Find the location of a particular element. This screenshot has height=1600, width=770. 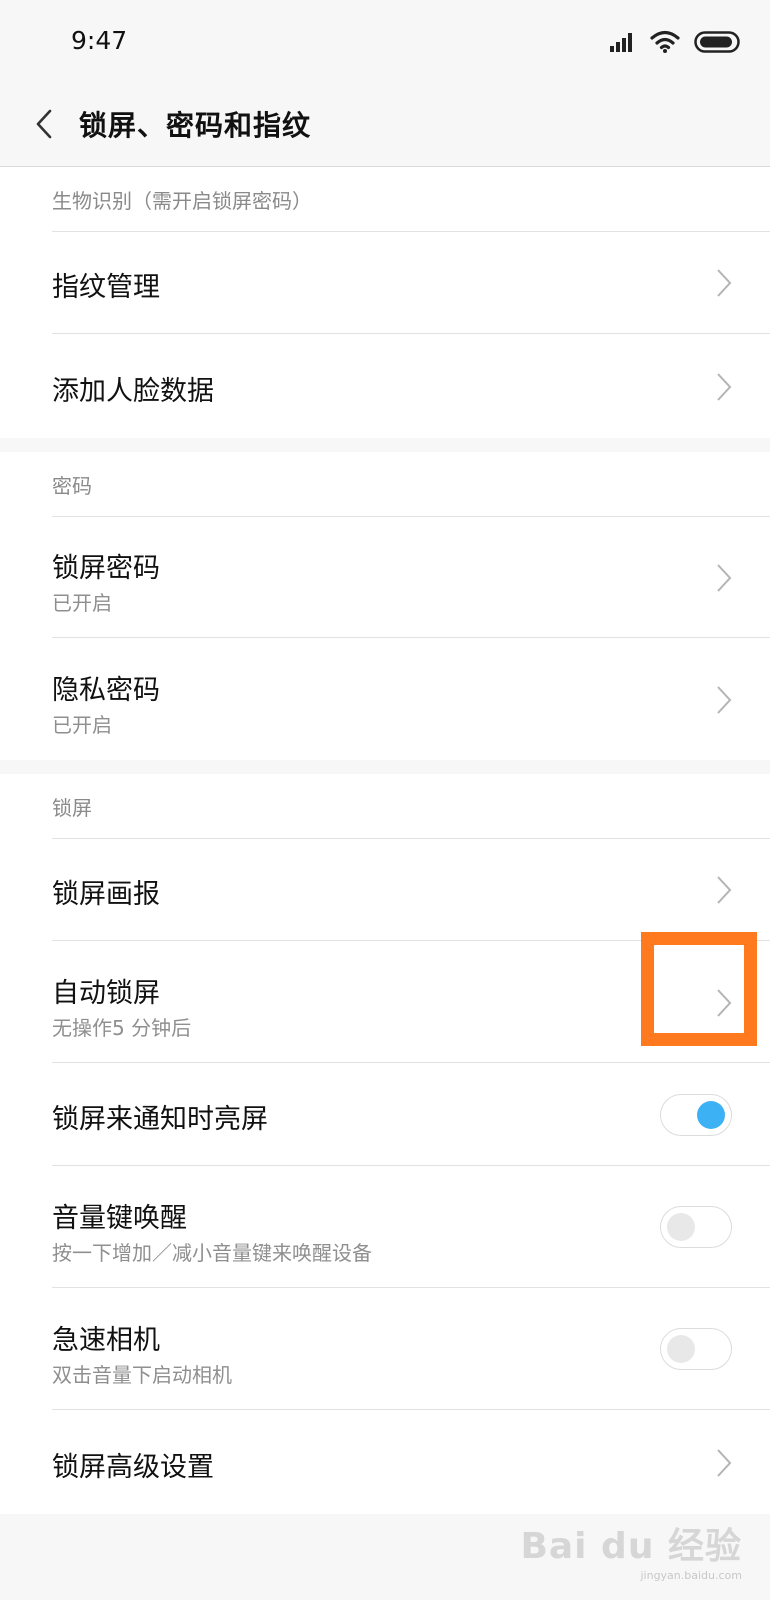

signal-icon is located at coordinates (621, 42).